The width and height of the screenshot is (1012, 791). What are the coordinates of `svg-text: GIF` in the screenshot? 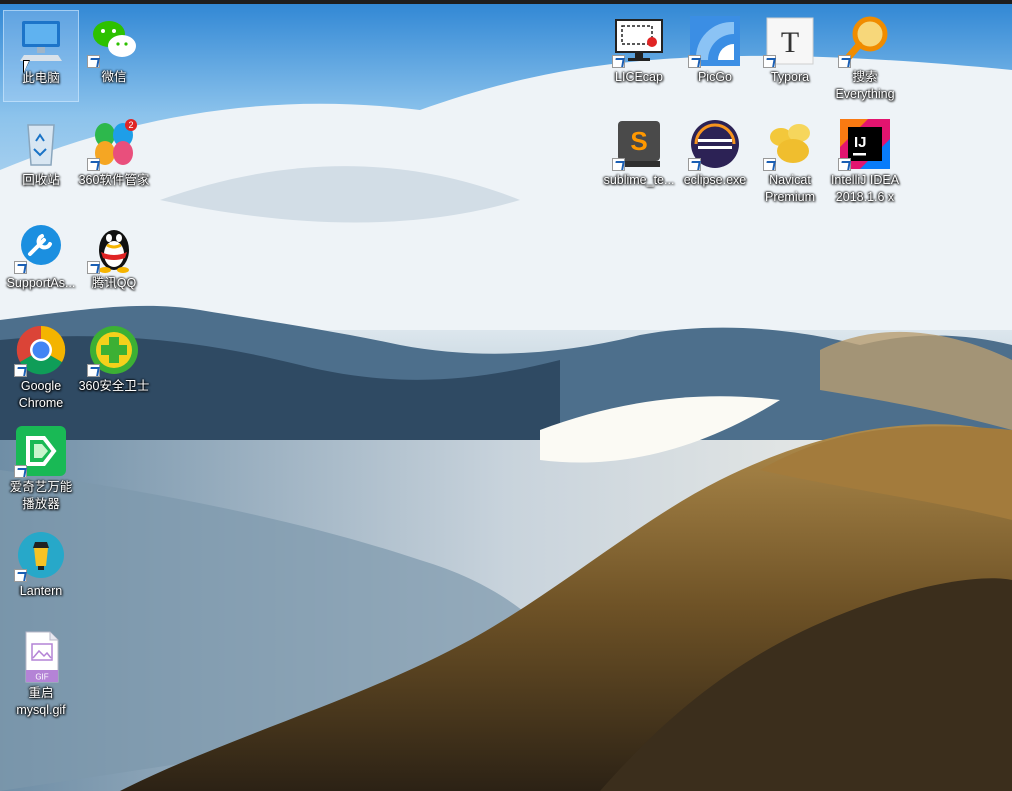 It's located at (41, 677).